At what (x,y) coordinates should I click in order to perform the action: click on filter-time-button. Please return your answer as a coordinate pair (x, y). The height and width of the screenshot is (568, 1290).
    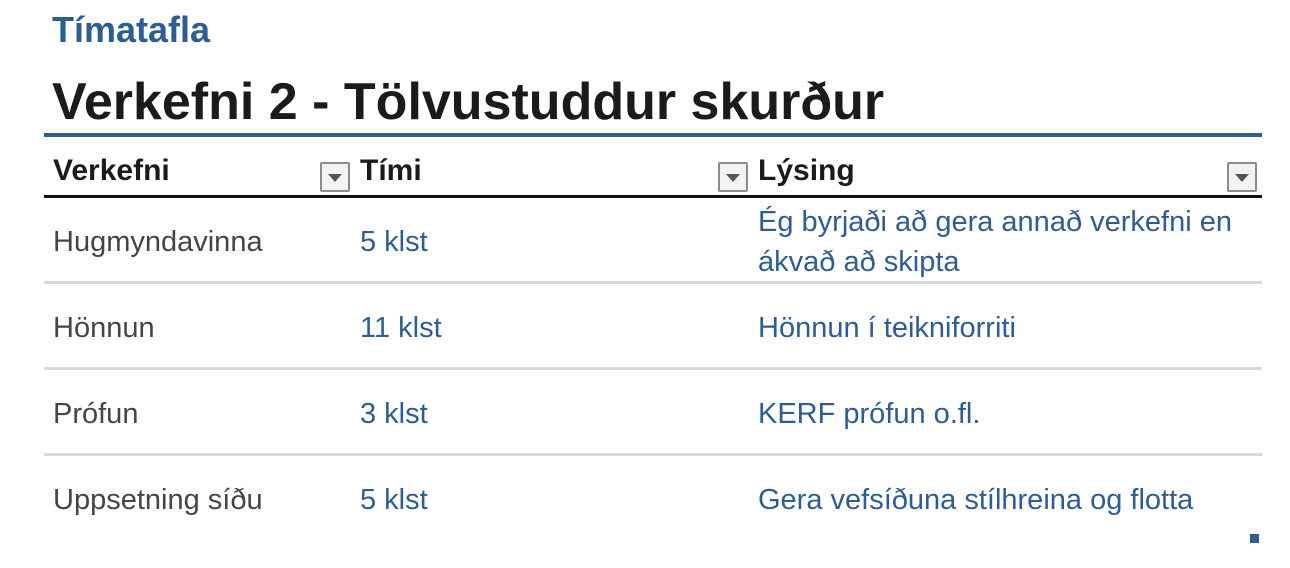
    Looking at the image, I should click on (733, 177).